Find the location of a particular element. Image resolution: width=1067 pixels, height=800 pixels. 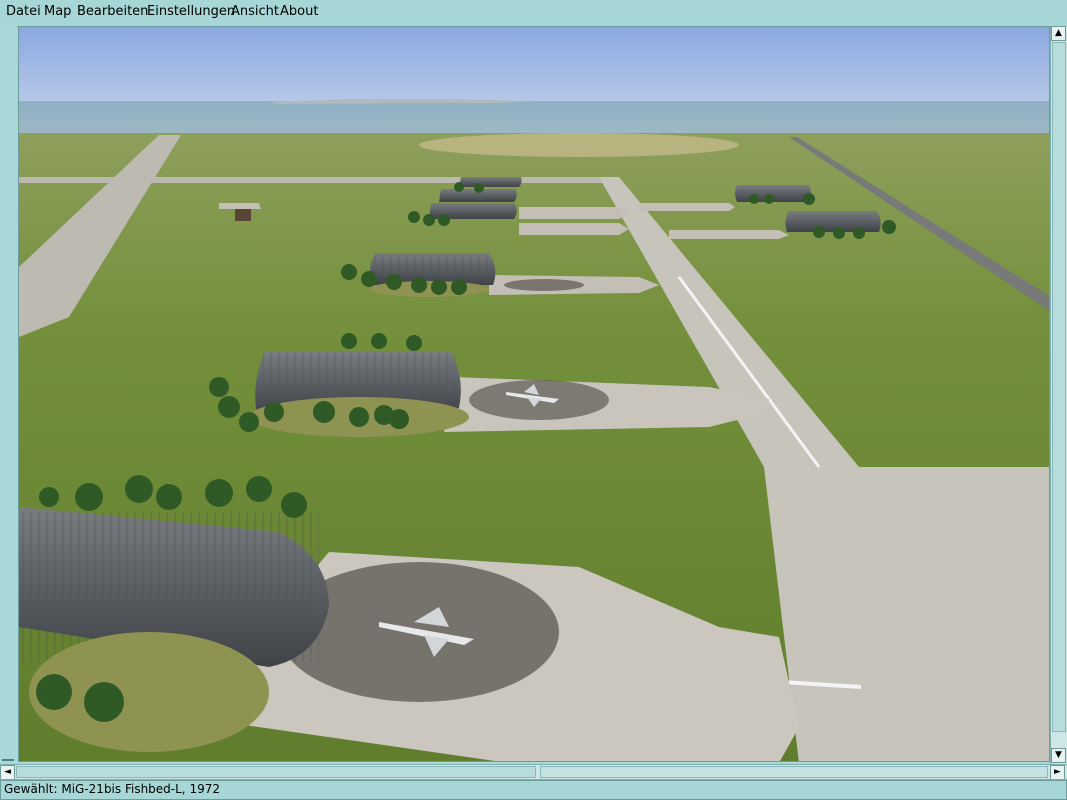

scroll-left-button: ◄ is located at coordinates (7, 772).